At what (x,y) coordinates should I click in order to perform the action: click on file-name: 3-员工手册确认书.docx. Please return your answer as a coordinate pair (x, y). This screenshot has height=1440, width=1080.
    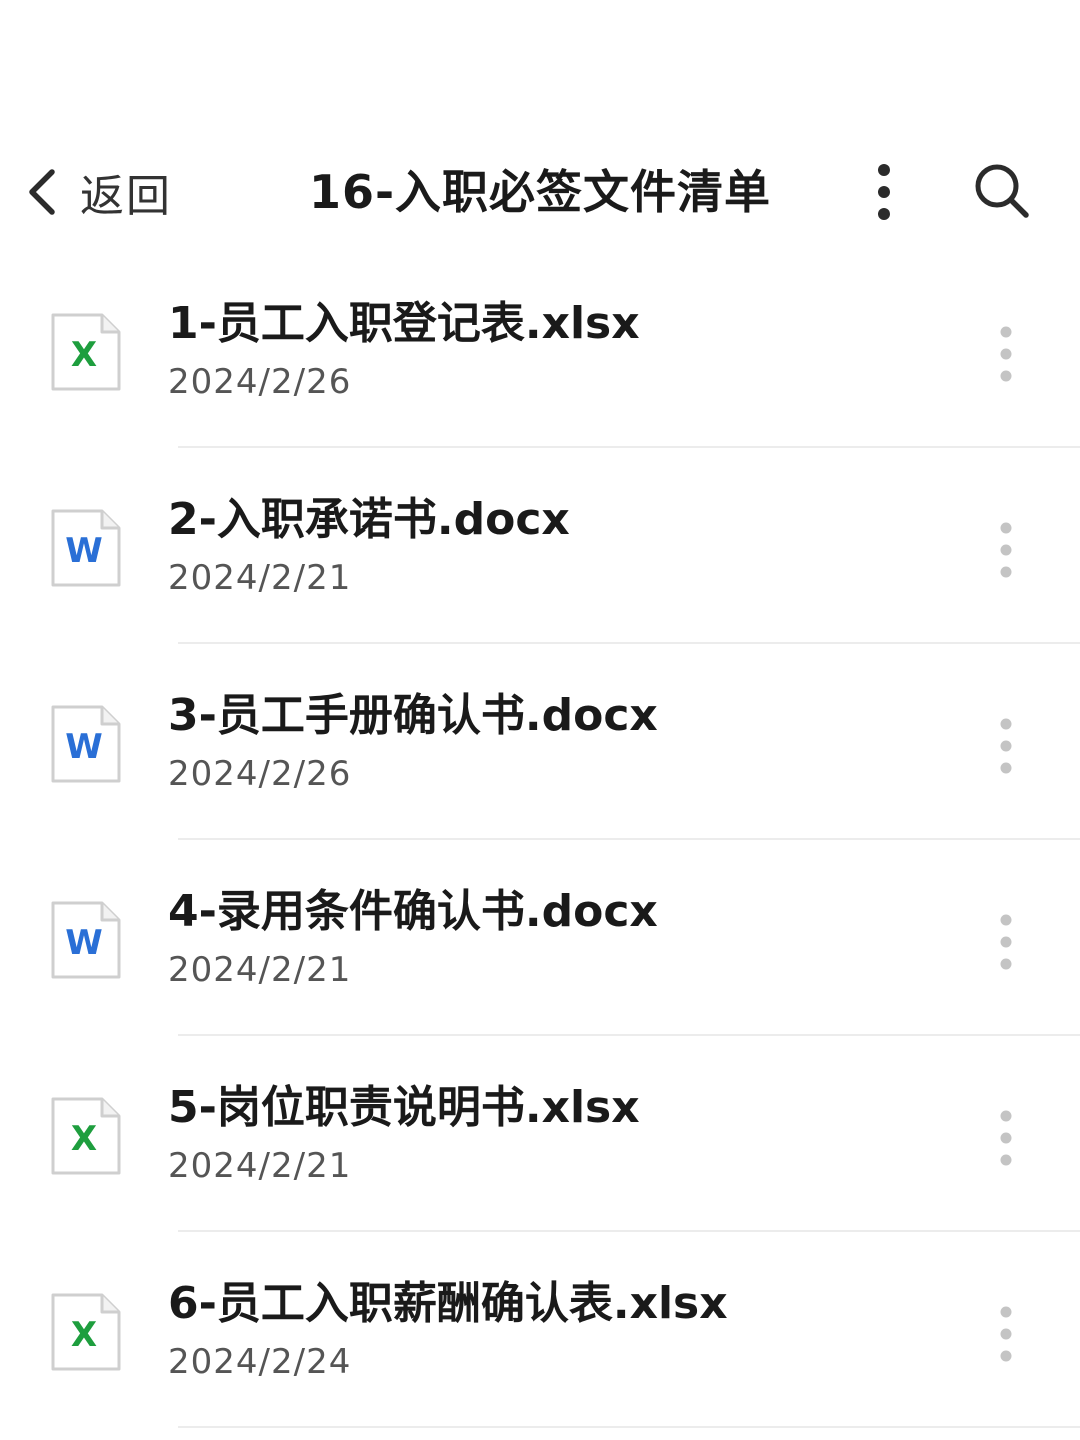
    Looking at the image, I should click on (413, 715).